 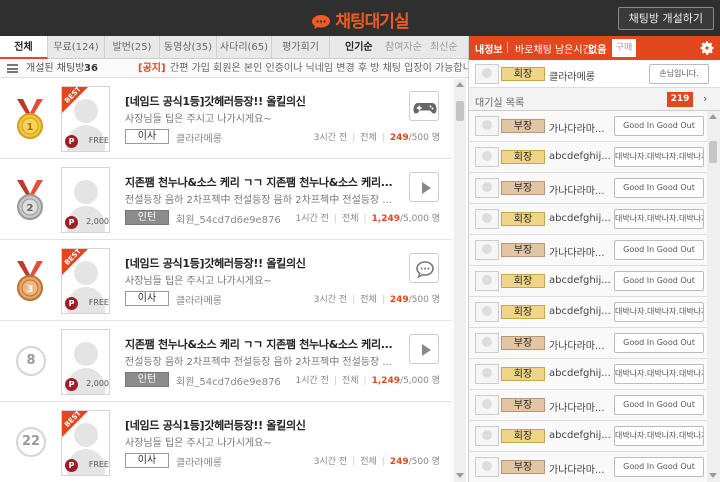 I want to click on buy-button: 구매, so click(x=624, y=48).